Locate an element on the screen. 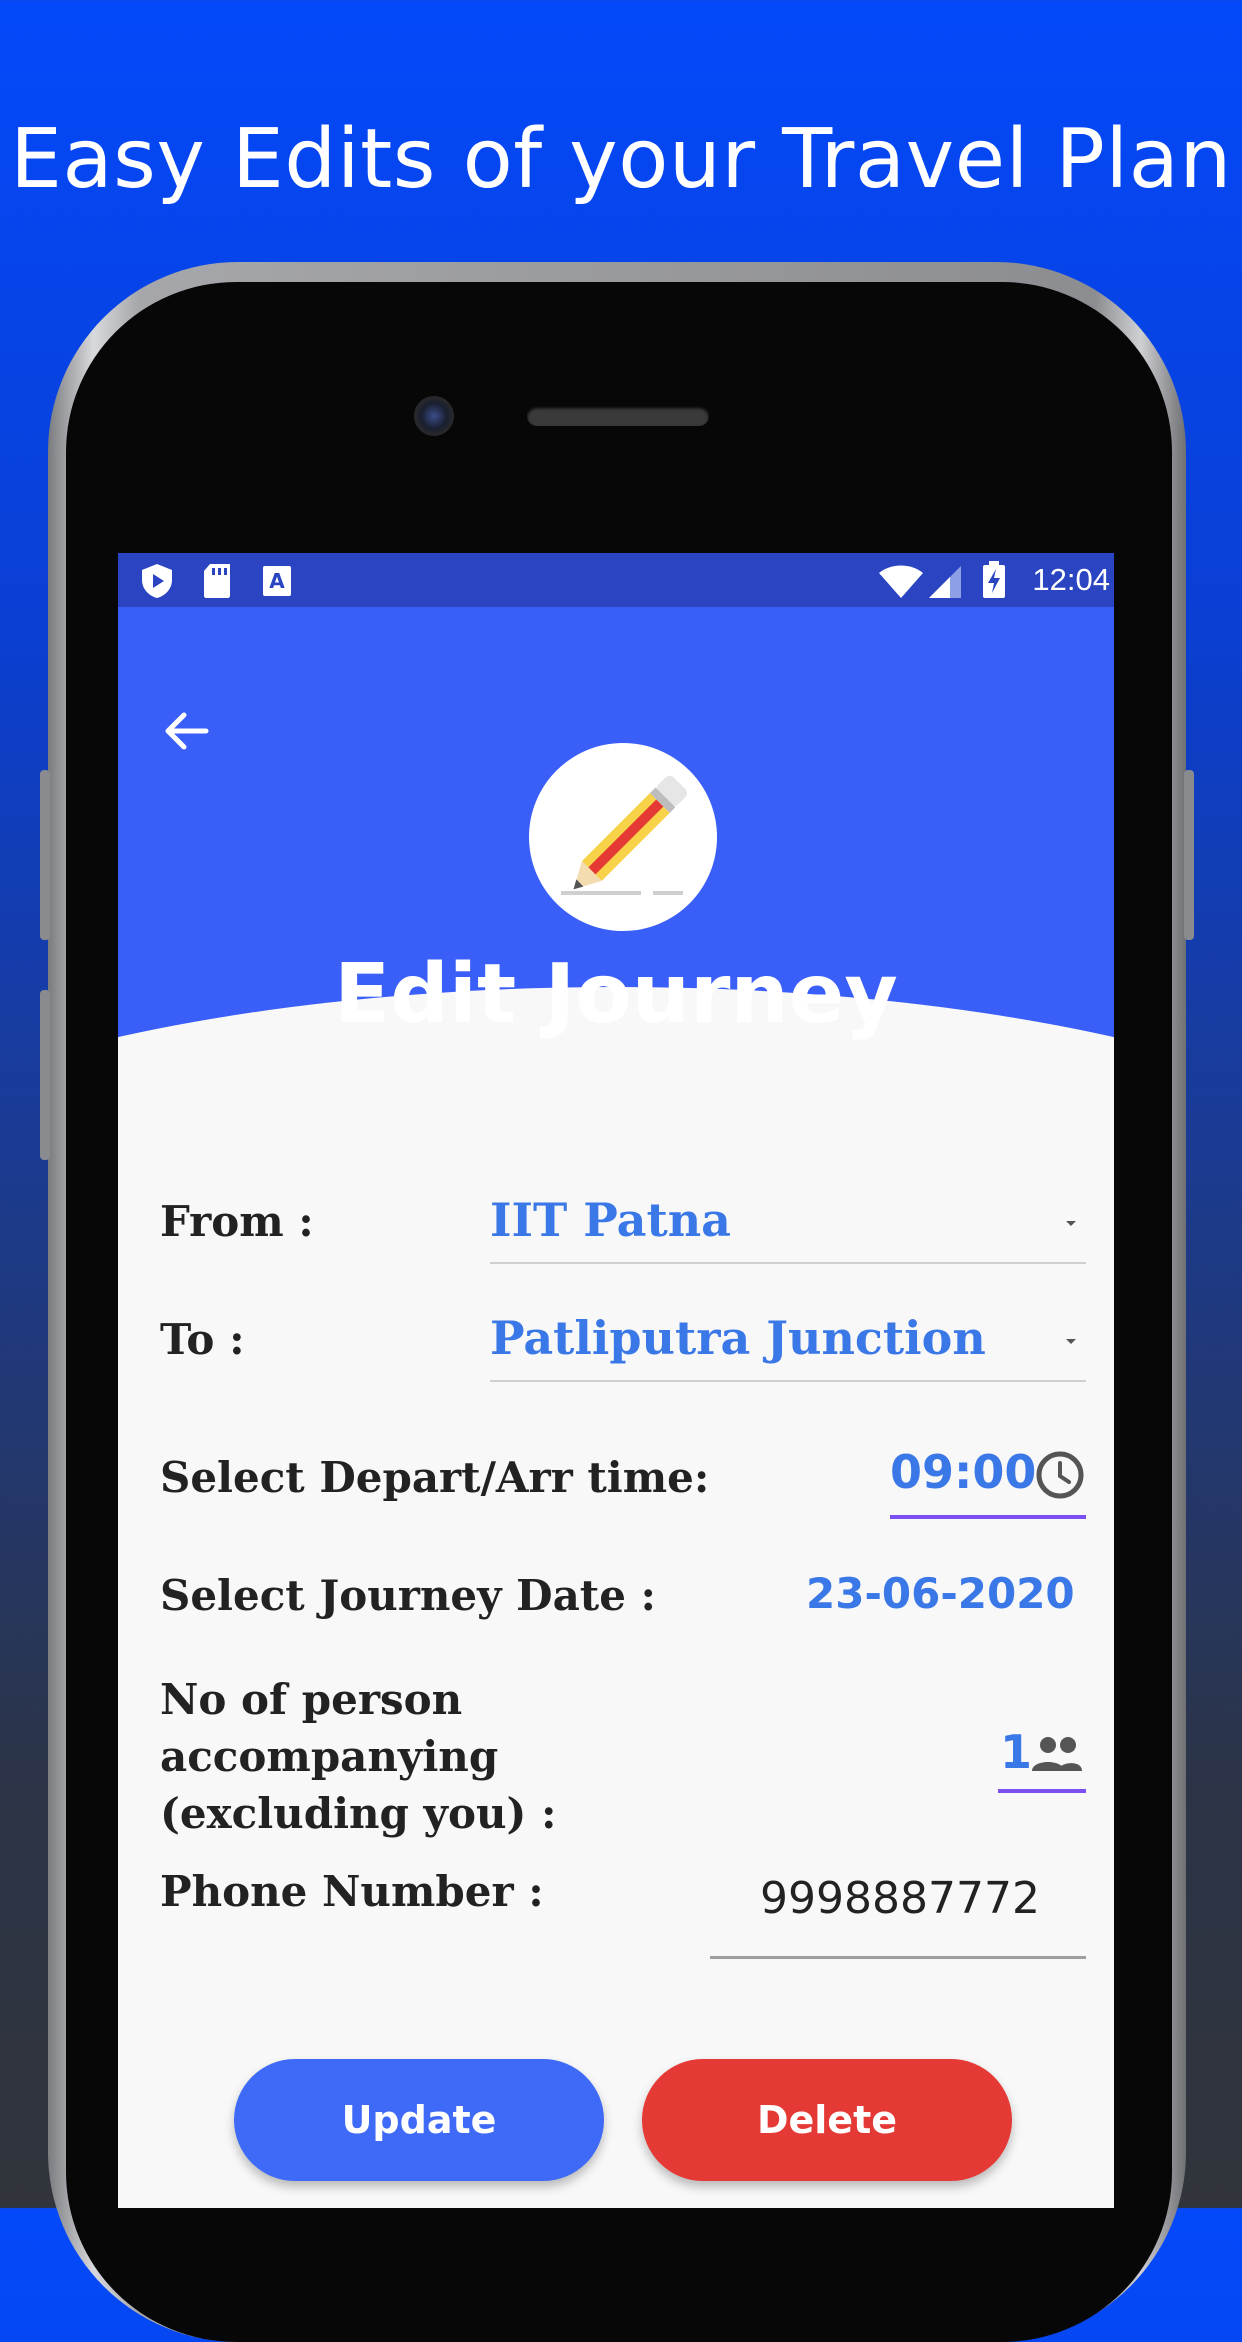  from-value: IIT Patna is located at coordinates (610, 1220).